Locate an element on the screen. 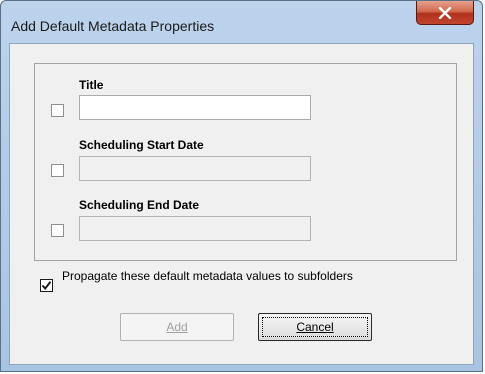  scheduling-end-date-input is located at coordinates (195, 228).